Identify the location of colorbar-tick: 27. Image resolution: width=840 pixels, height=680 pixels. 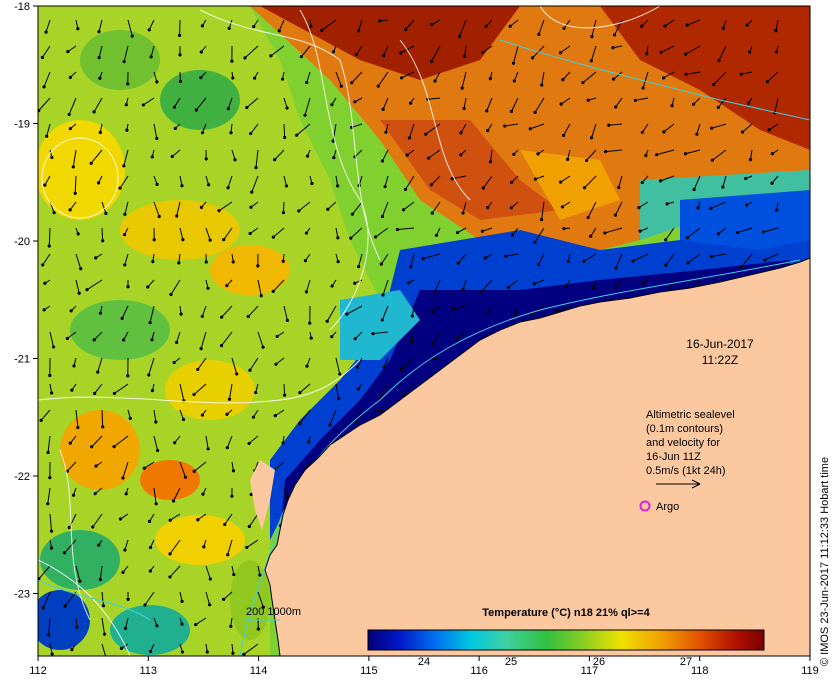
(686, 662).